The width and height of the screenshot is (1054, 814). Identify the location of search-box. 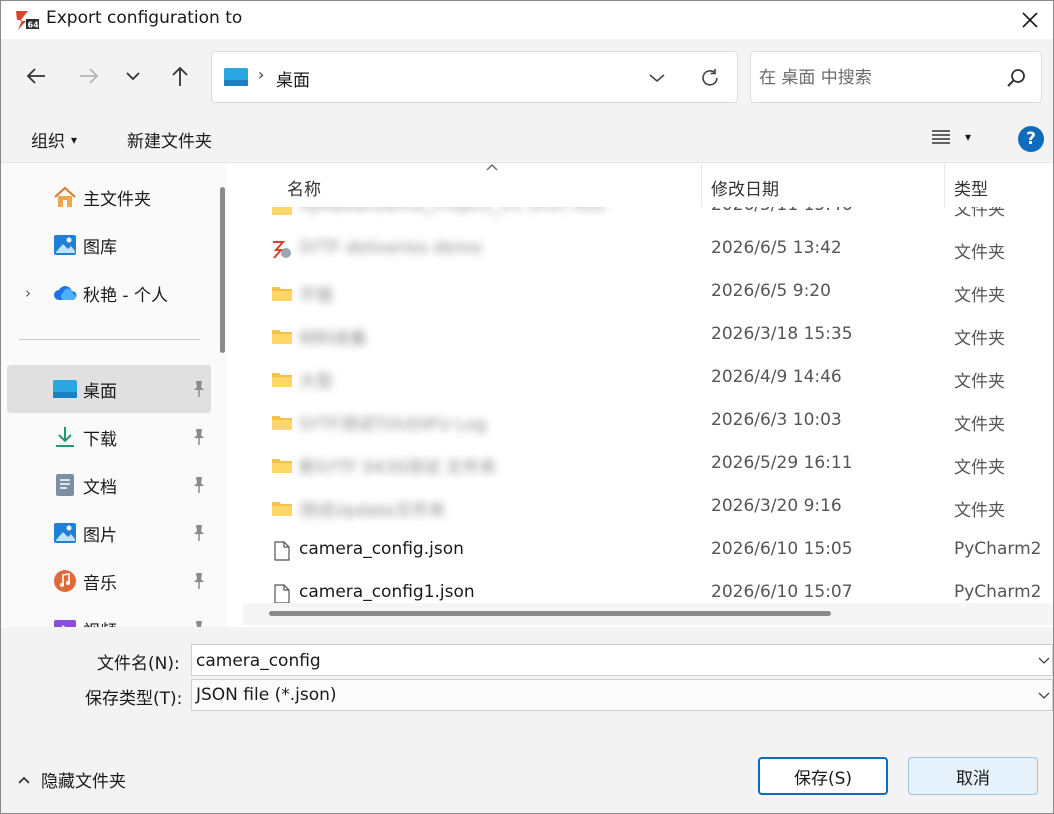
(896, 77).